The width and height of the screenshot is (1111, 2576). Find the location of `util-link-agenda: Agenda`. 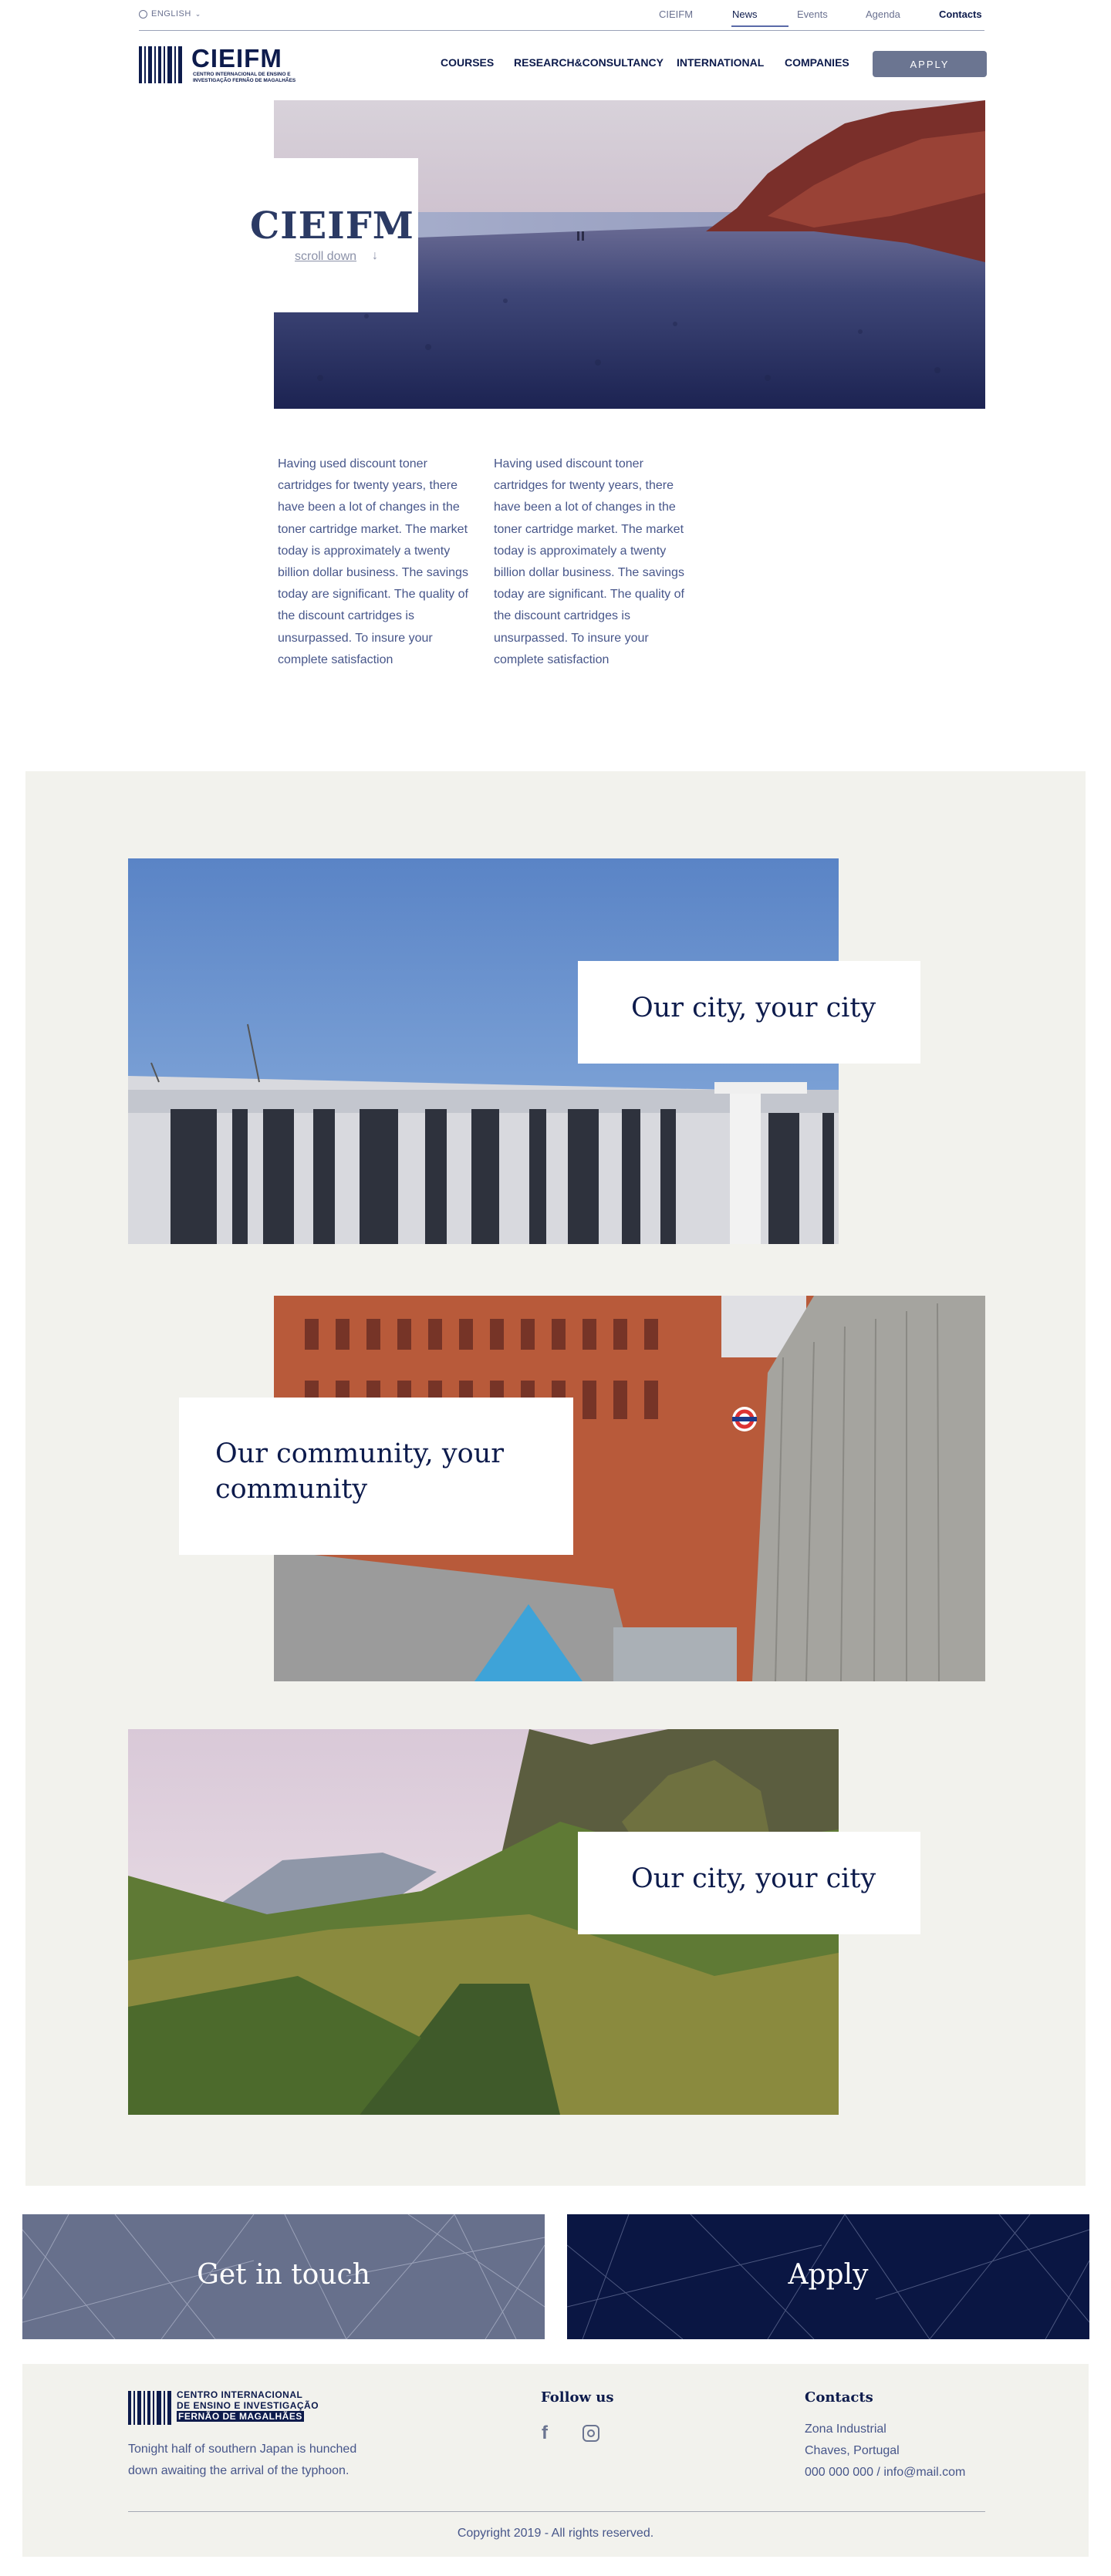

util-link-agenda: Agenda is located at coordinates (883, 14).